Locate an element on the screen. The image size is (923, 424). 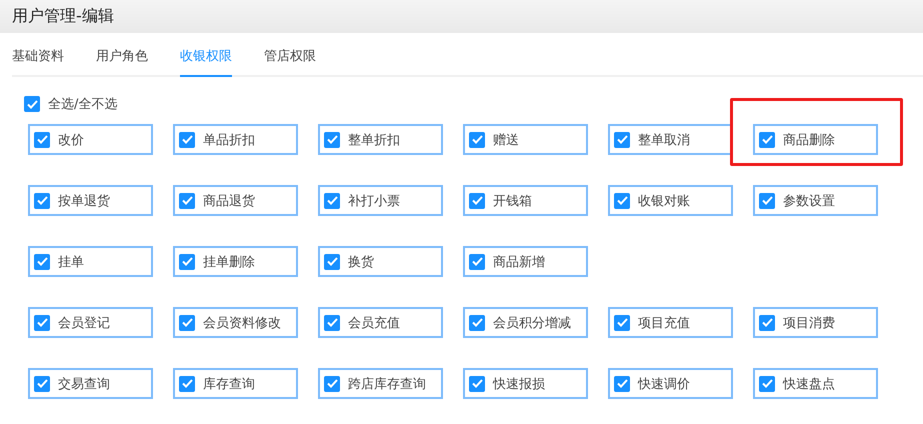
permission-option: 会员充值 is located at coordinates (380, 322).